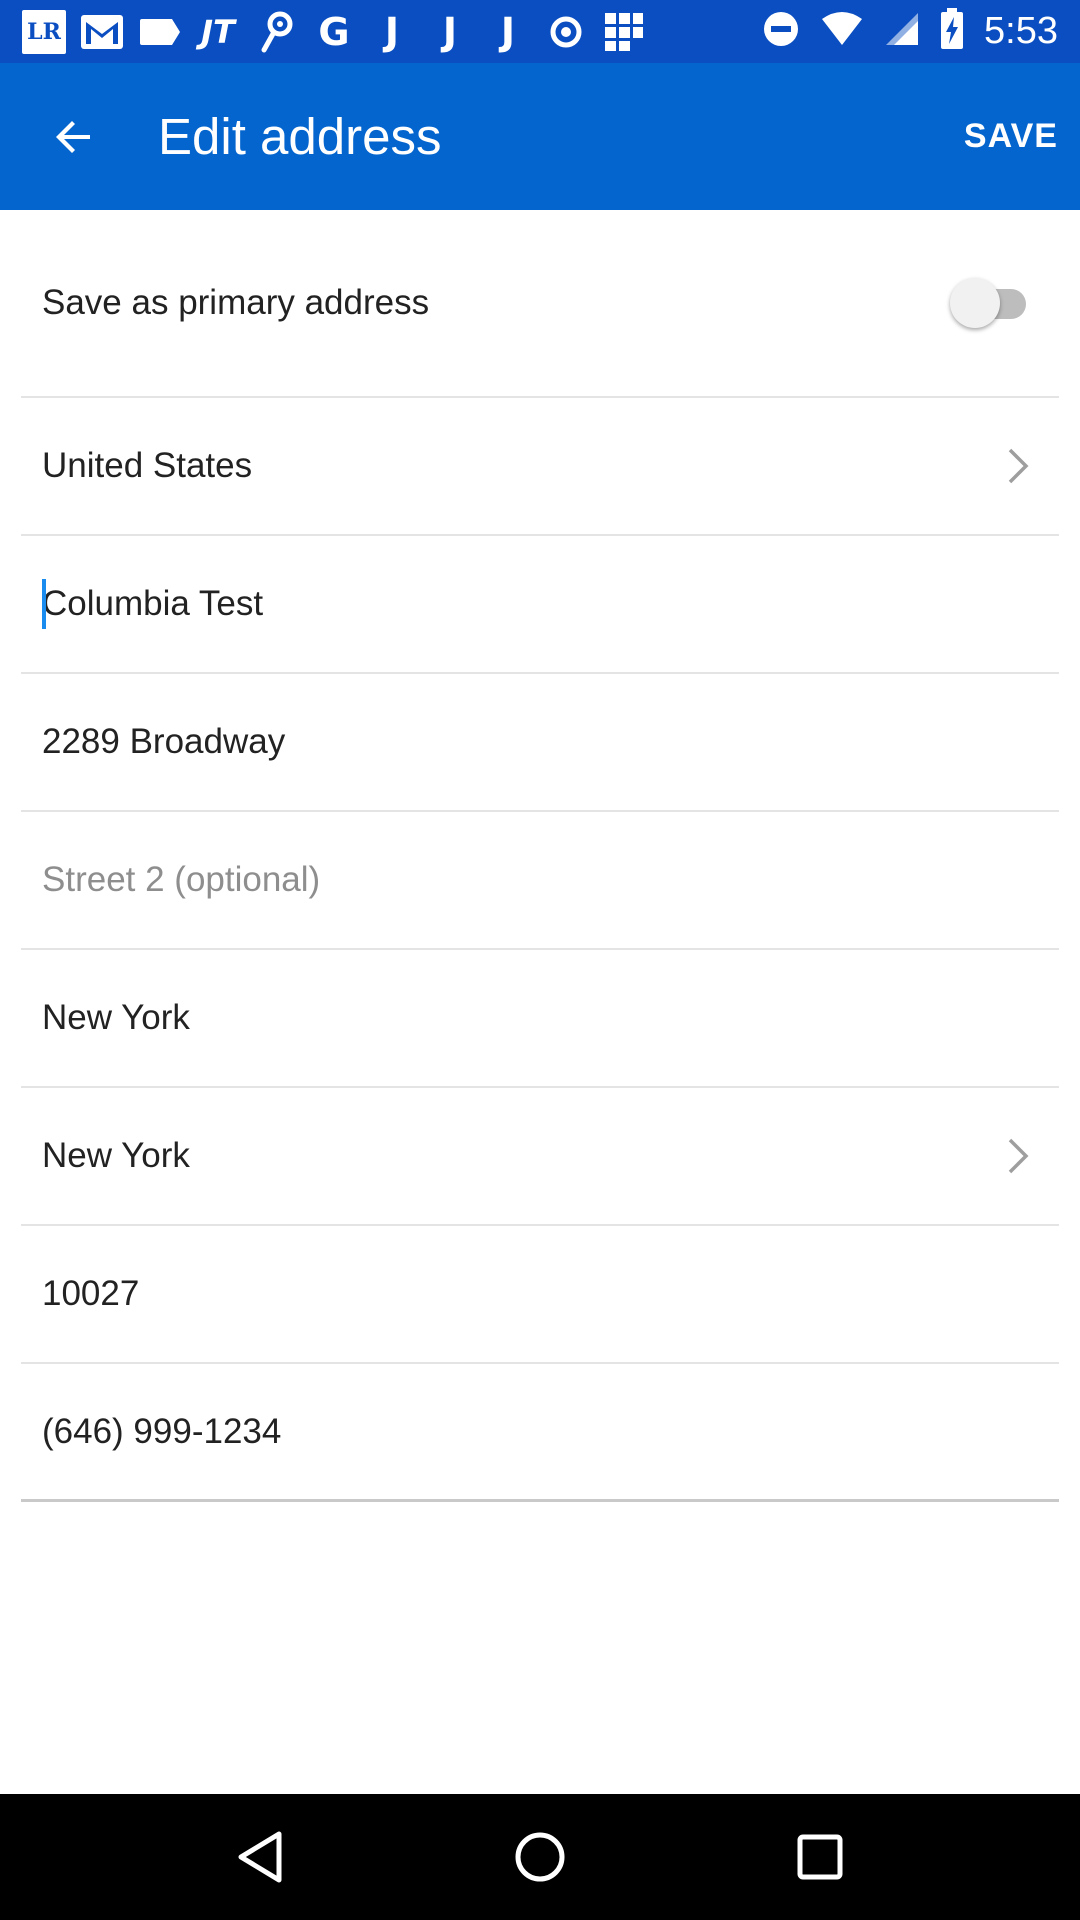  What do you see at coordinates (44, 604) in the screenshot?
I see `text-cursor` at bounding box center [44, 604].